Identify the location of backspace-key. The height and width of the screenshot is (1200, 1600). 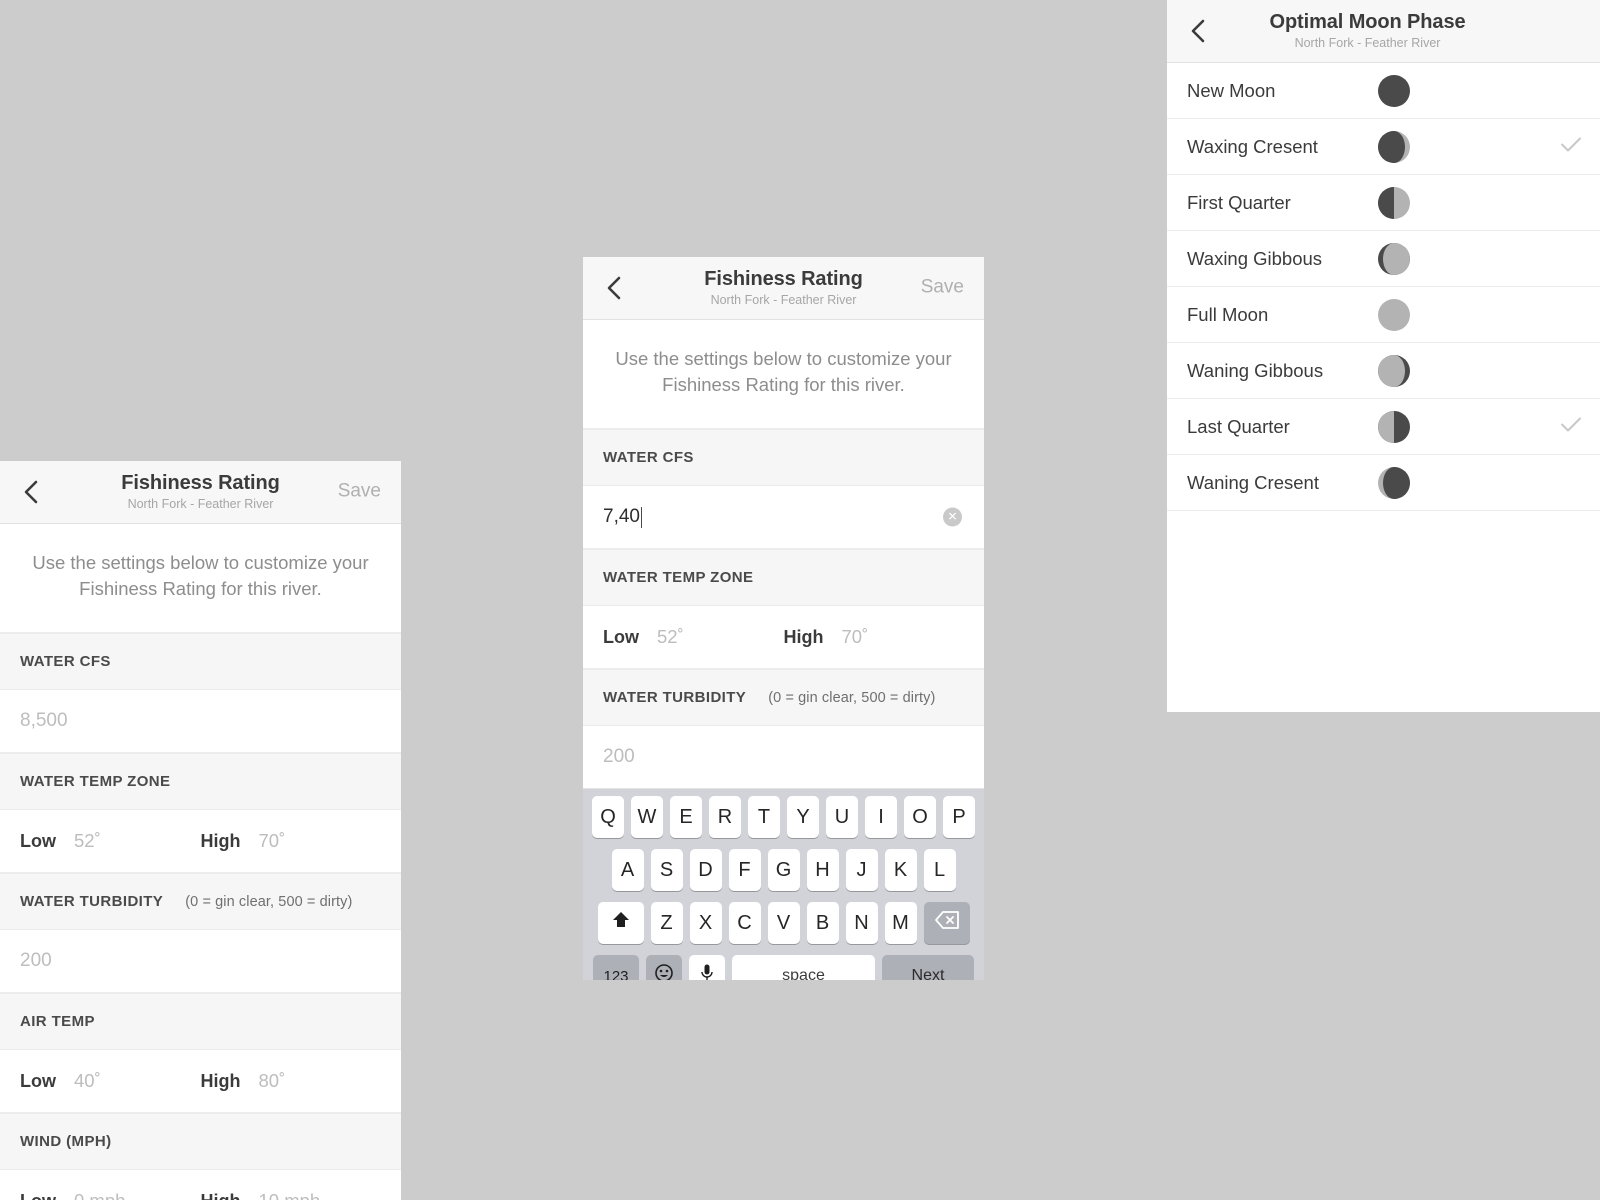
(946, 923).